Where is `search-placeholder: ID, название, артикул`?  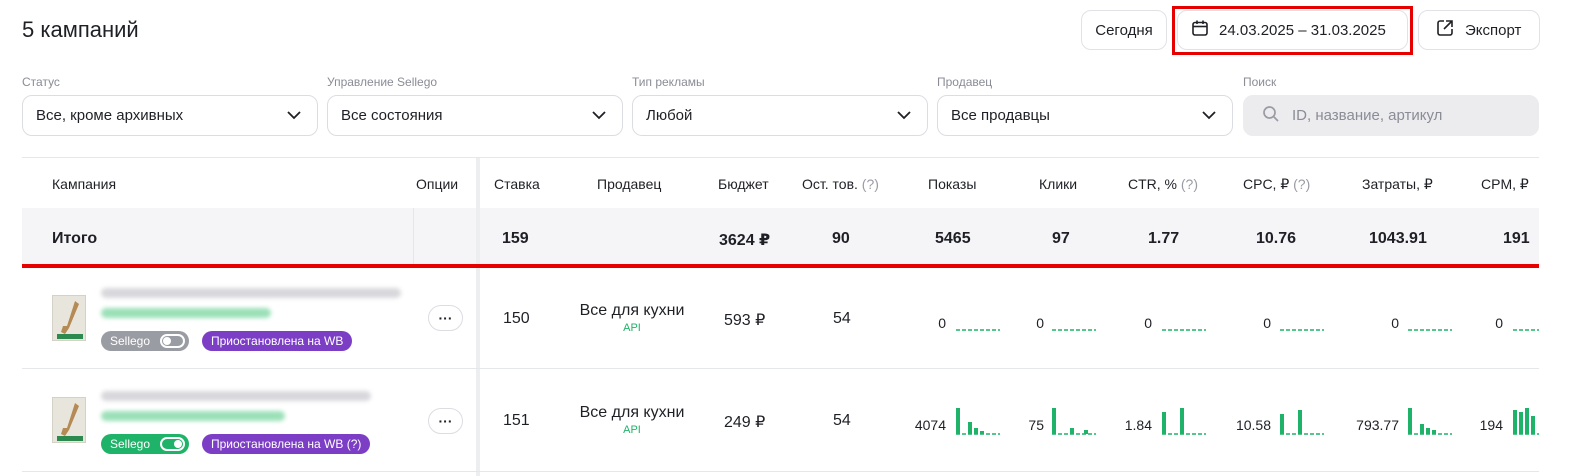 search-placeholder: ID, название, артикул is located at coordinates (1367, 115).